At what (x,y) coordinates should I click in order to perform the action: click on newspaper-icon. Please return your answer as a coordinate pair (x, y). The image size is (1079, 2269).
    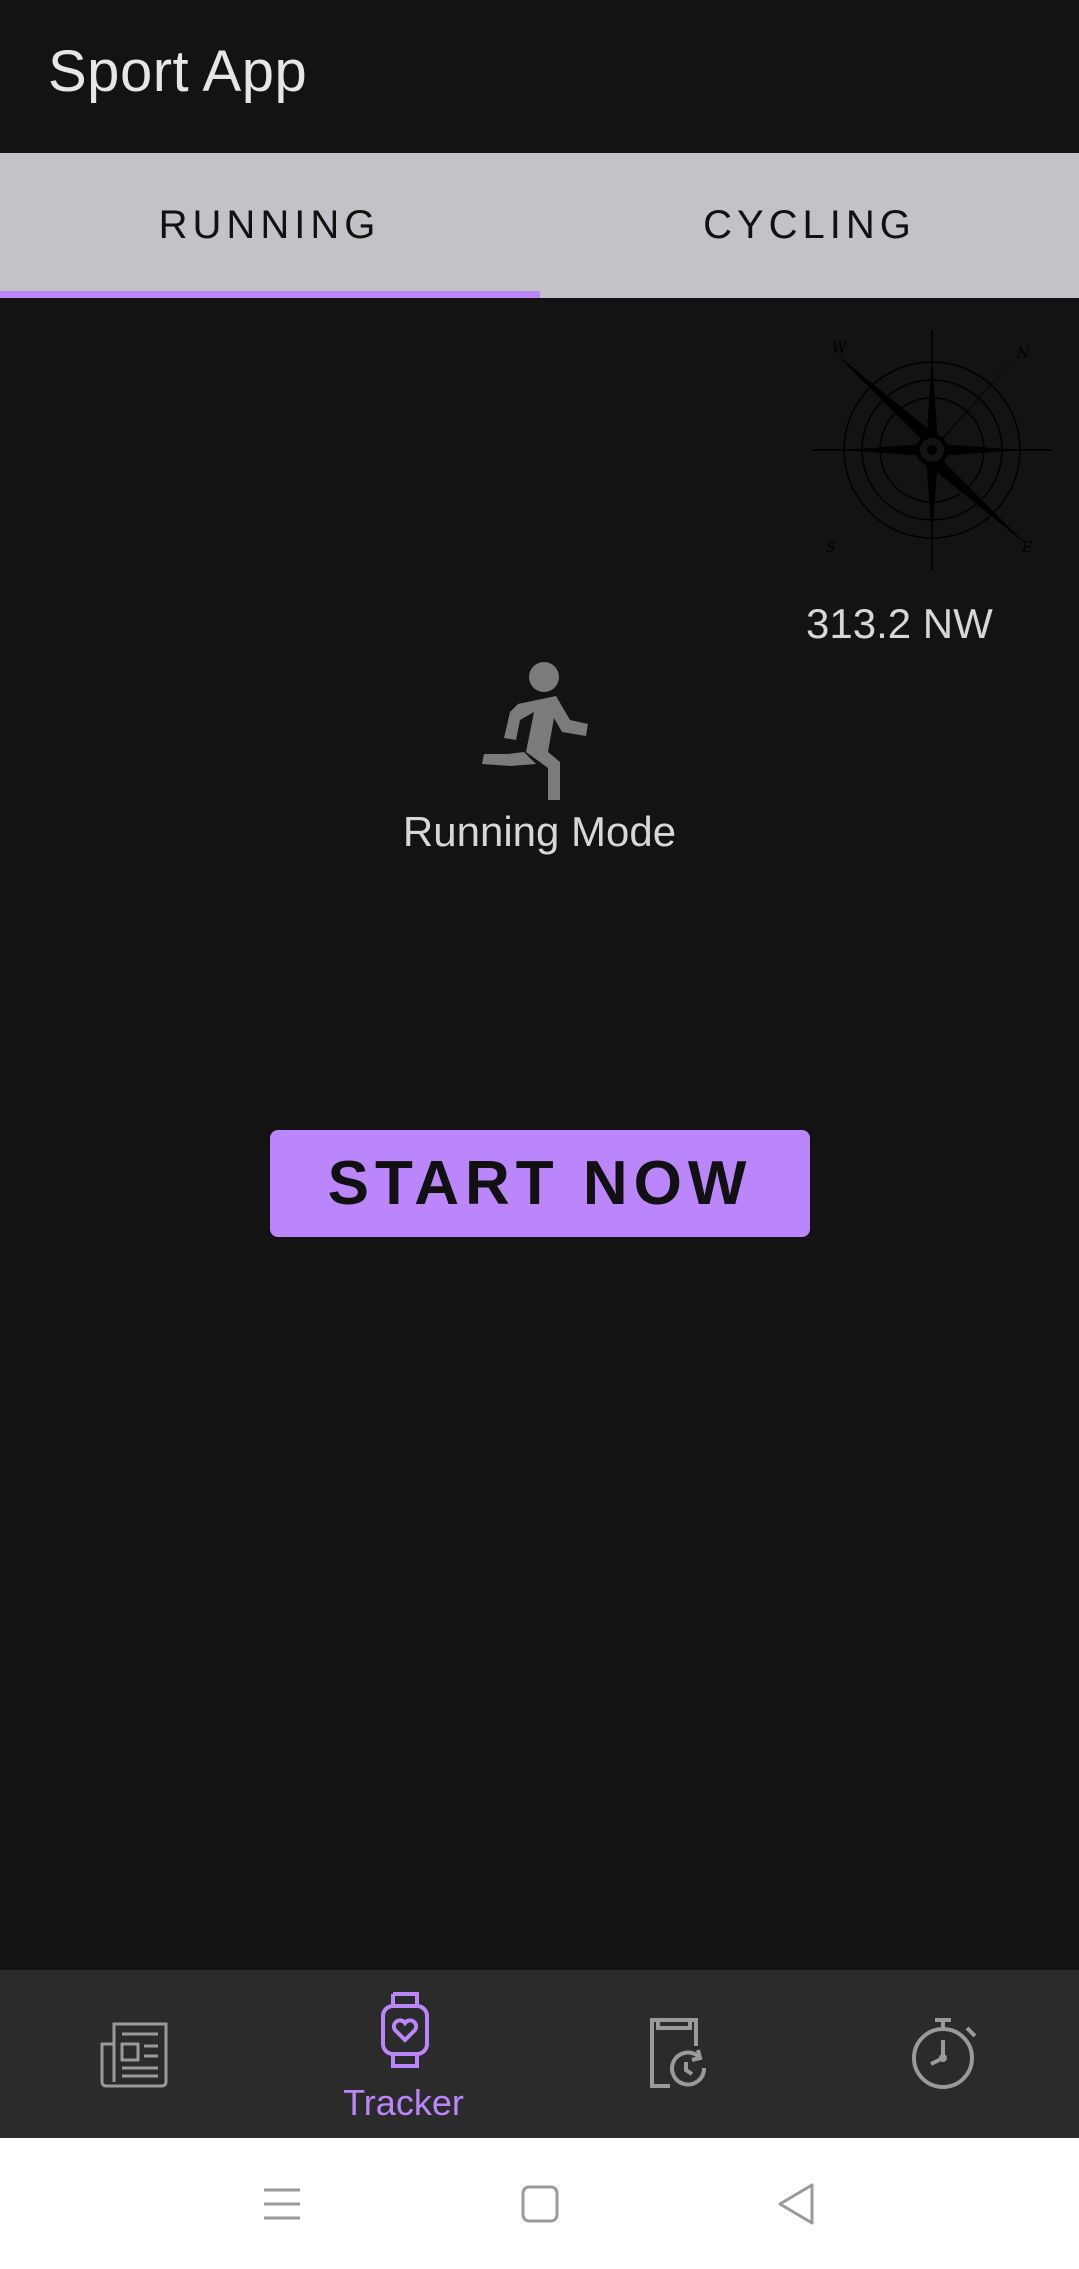
    Looking at the image, I should click on (134, 2055).